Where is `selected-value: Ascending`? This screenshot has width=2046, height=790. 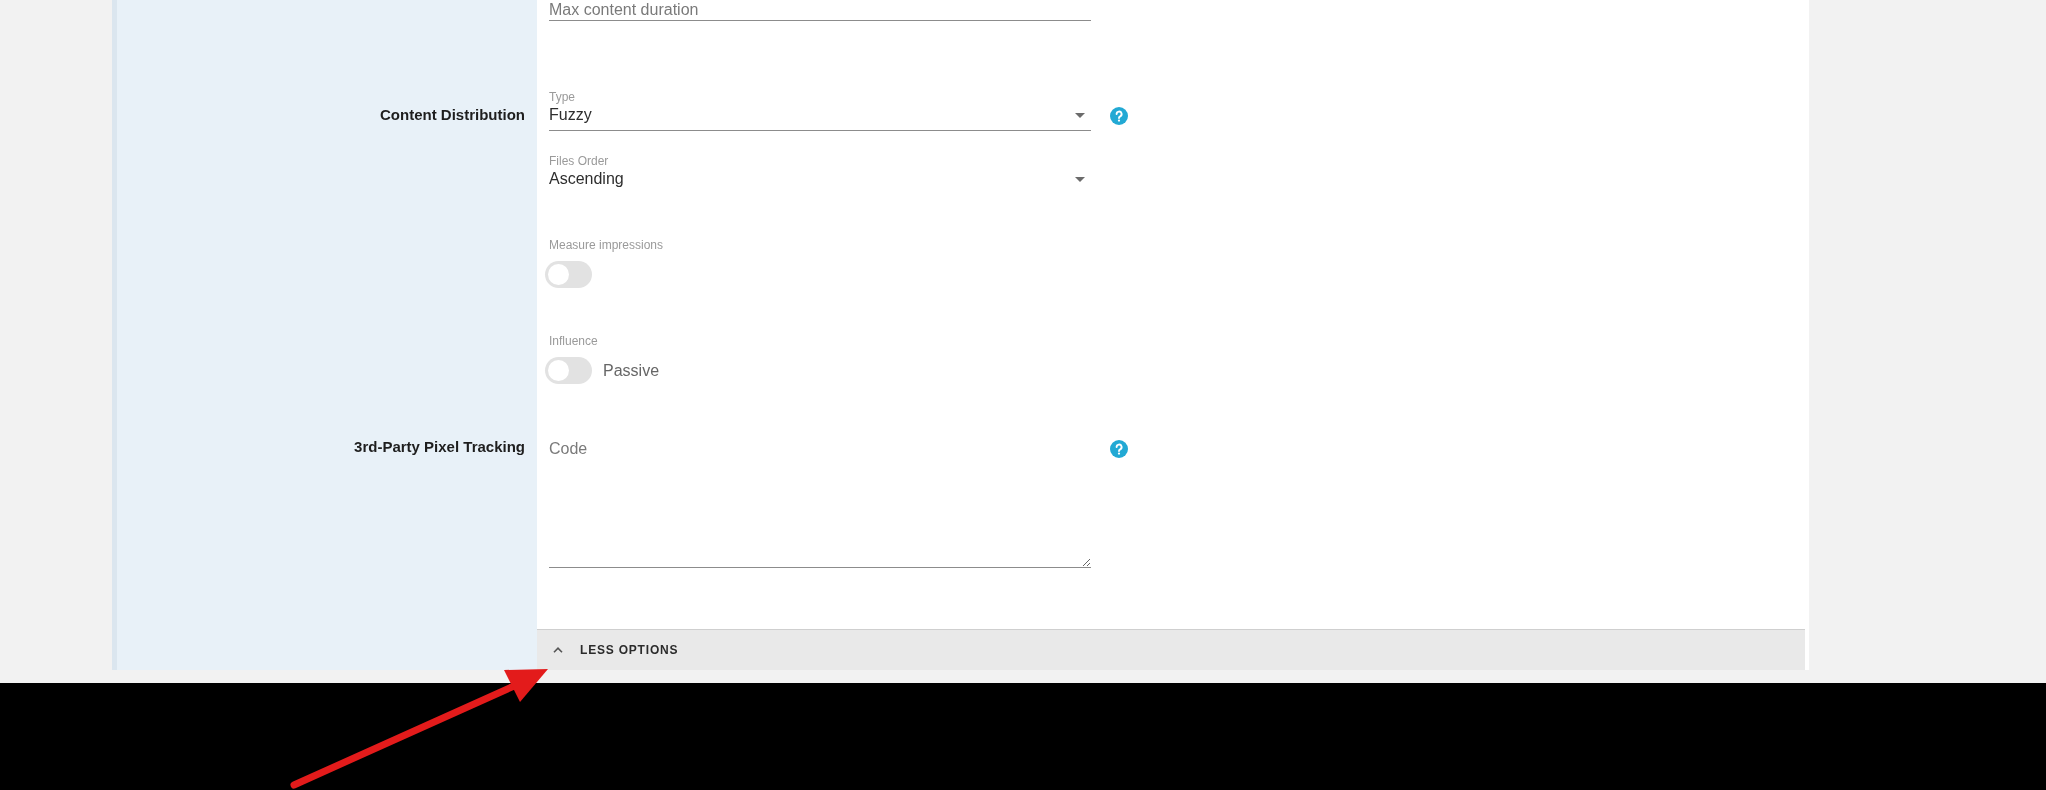
selected-value: Ascending is located at coordinates (586, 179).